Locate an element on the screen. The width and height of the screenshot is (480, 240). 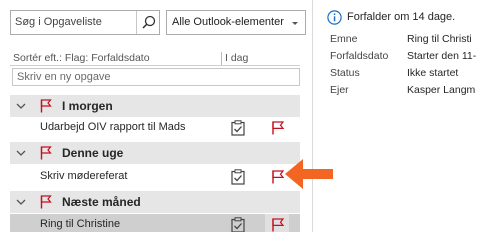
property-value: Ring til Christi is located at coordinates (439, 39).